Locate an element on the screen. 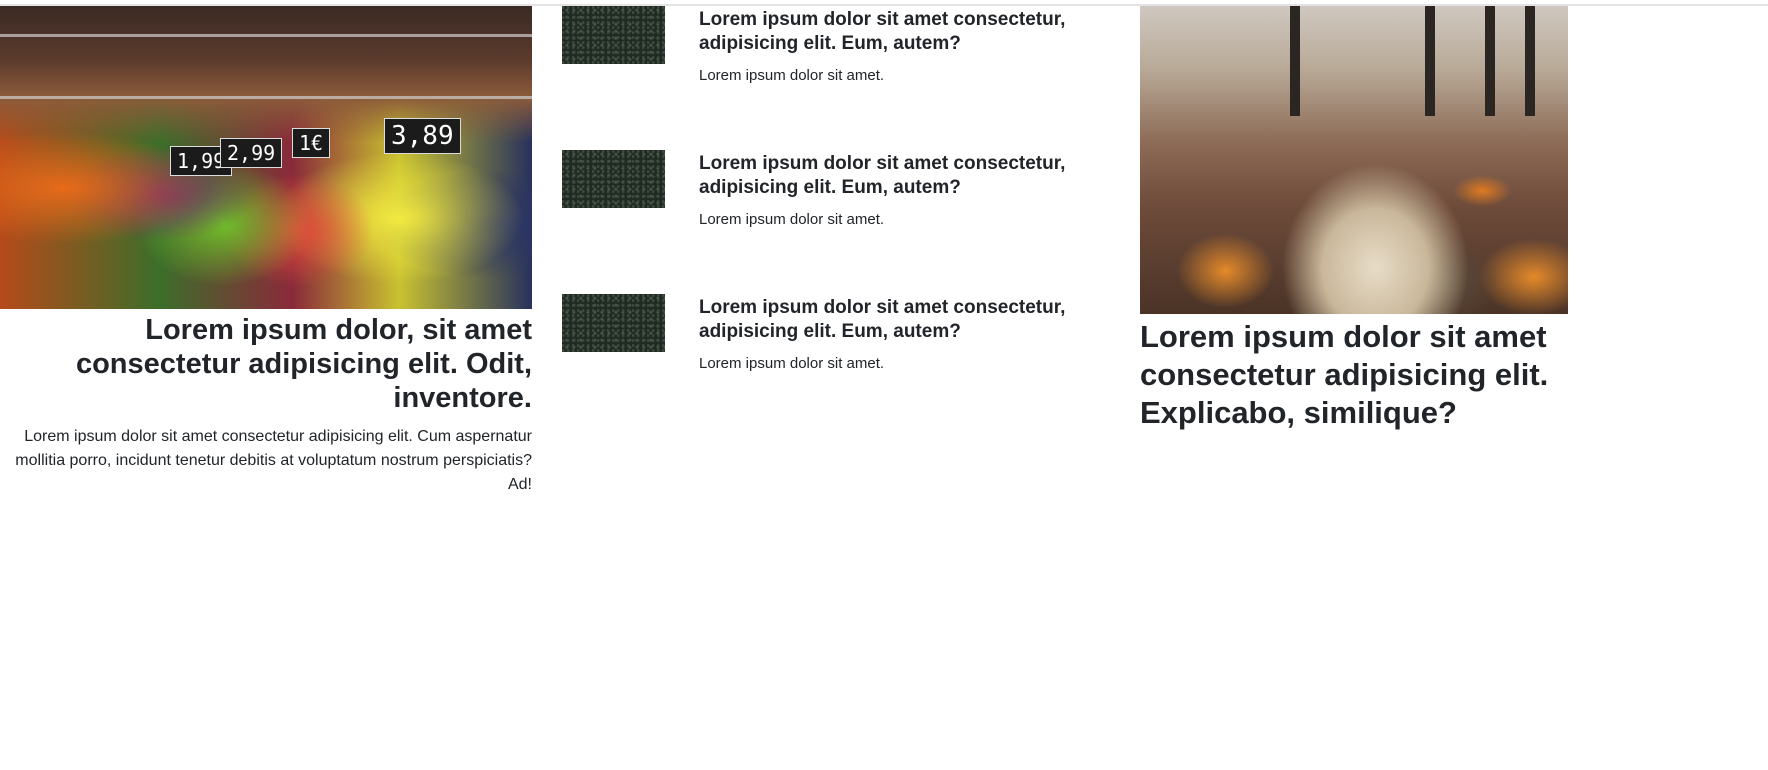 The image size is (1768, 770). price-tag: 1€ is located at coordinates (311, 143).